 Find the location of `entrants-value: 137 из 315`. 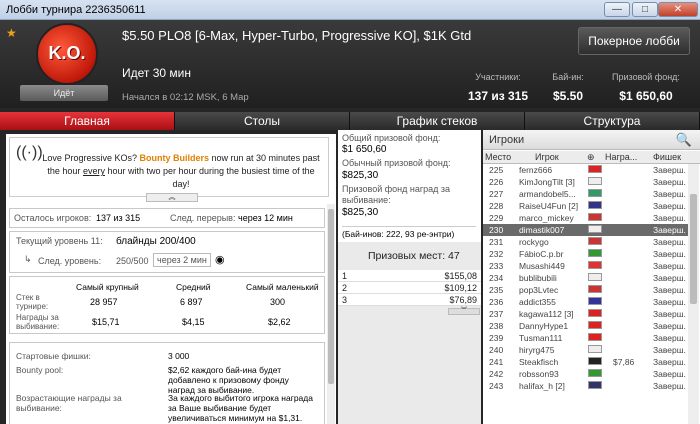

entrants-value: 137 из 315 is located at coordinates (498, 96).